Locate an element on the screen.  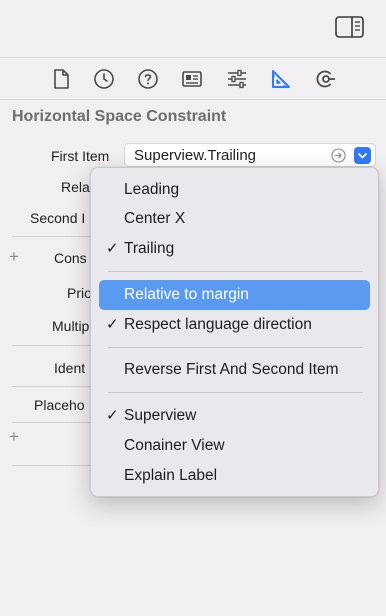
priority-label: Prio is located at coordinates (79, 293).